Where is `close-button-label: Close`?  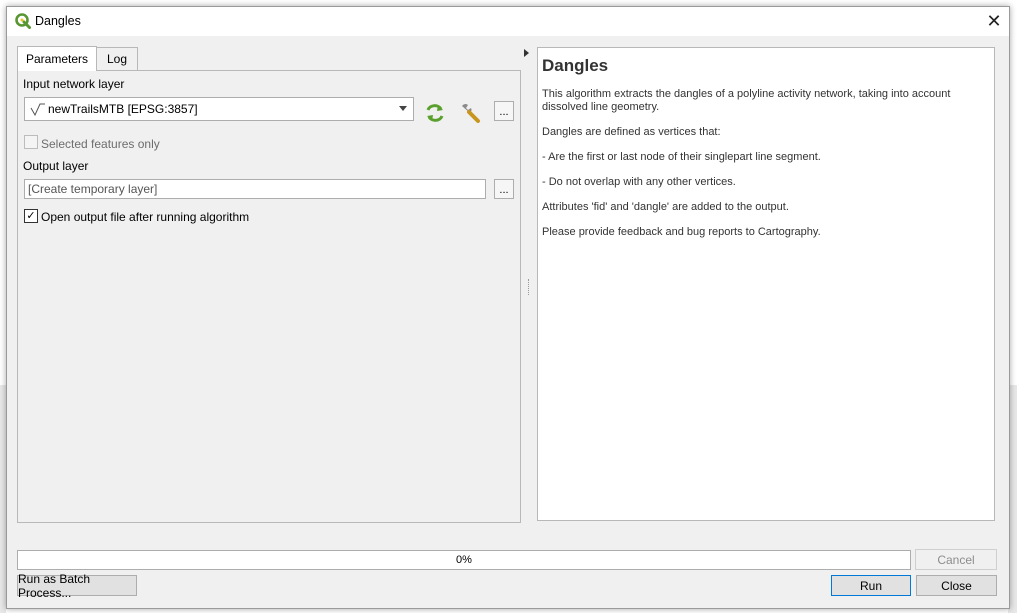 close-button-label: Close is located at coordinates (956, 585).